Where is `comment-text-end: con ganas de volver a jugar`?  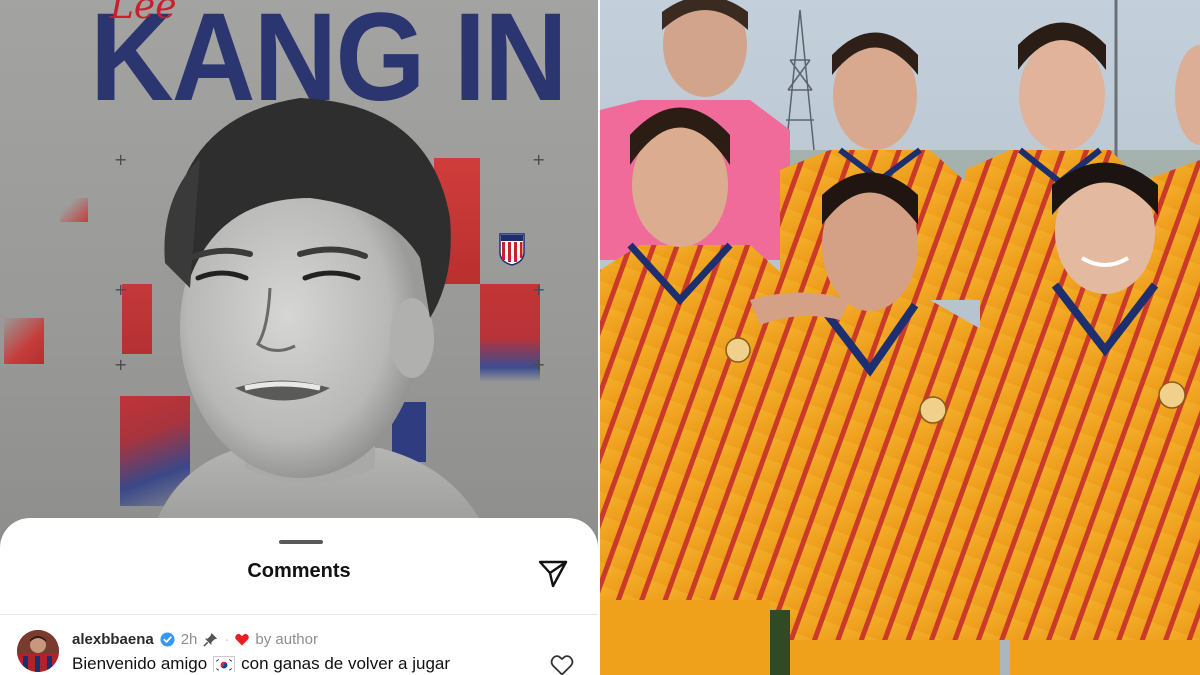
comment-text-end: con ganas de volver a jugar is located at coordinates (346, 663).